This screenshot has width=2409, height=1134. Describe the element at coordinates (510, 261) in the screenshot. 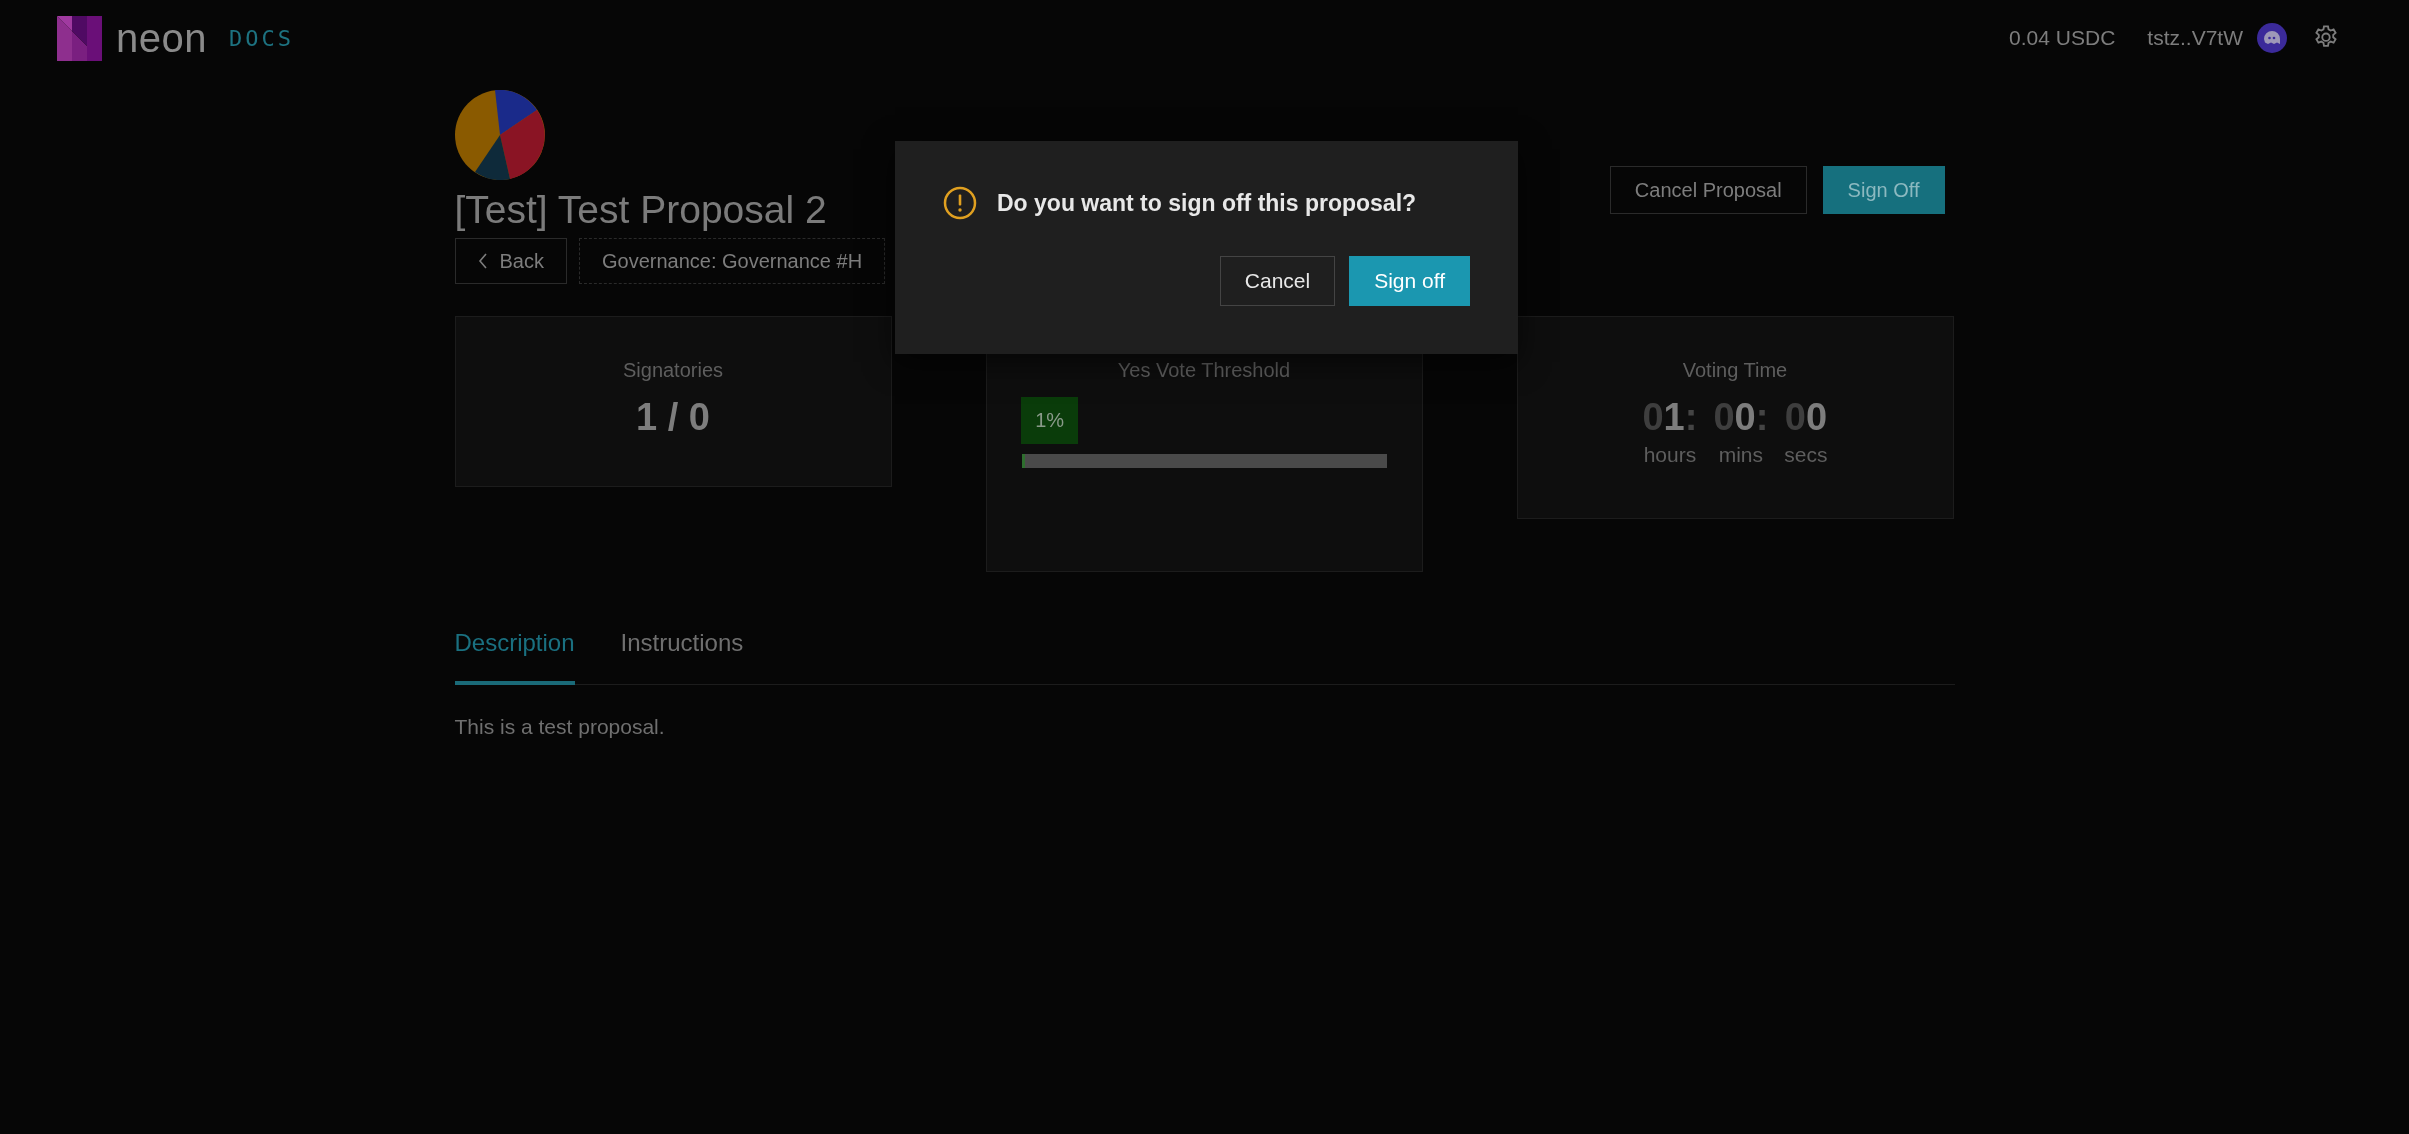

I see `back-button: Back` at that location.